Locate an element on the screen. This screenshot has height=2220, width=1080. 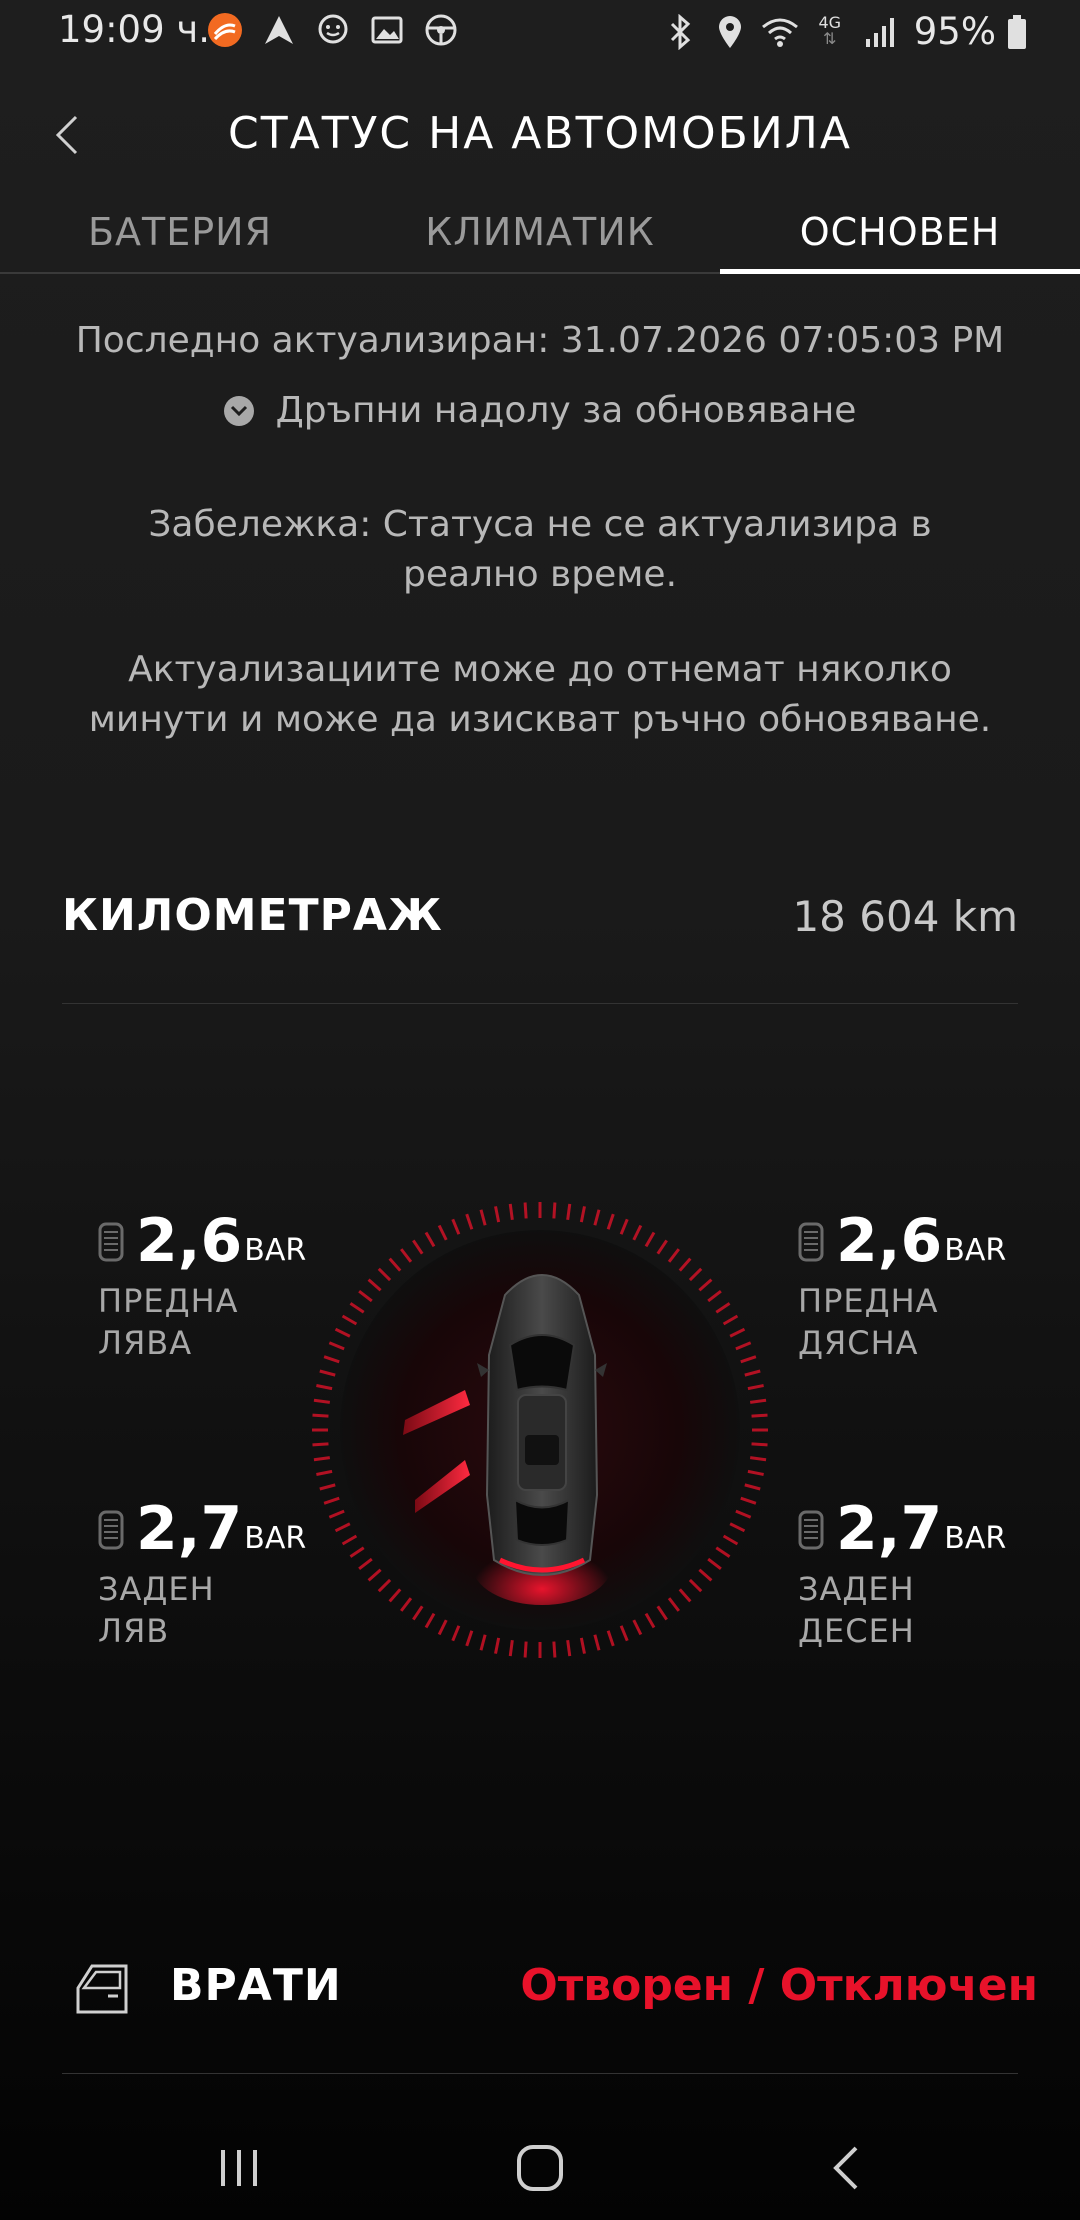
tire-label-line1: ЗАДЕН is located at coordinates (156, 1589).